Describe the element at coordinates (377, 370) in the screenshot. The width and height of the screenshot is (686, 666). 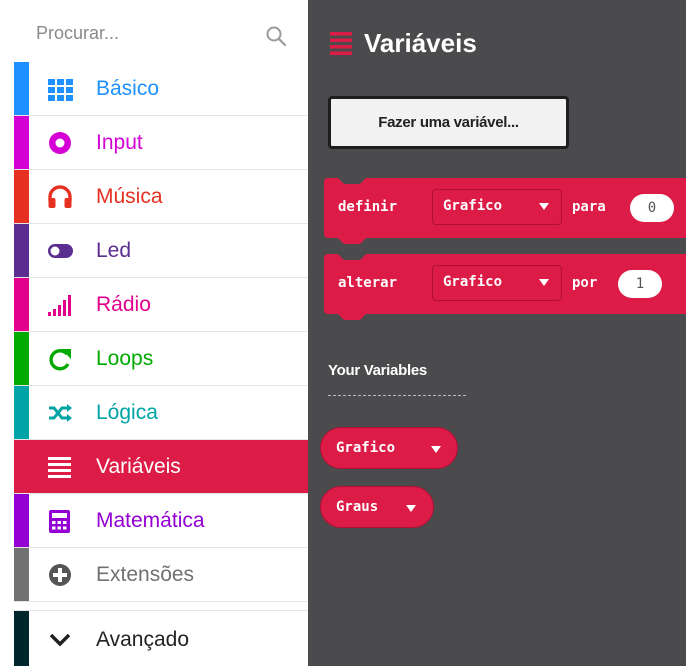
I see `your-variables-label: Your Variables` at that location.